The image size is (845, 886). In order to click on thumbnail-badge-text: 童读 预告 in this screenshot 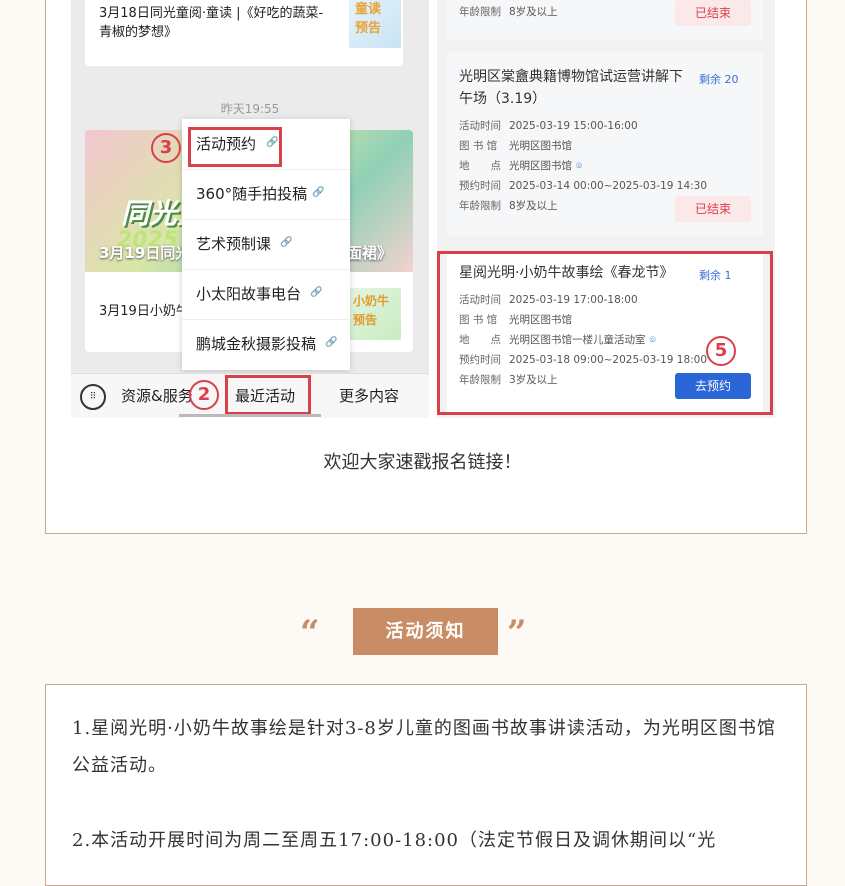, I will do `click(368, 19)`.